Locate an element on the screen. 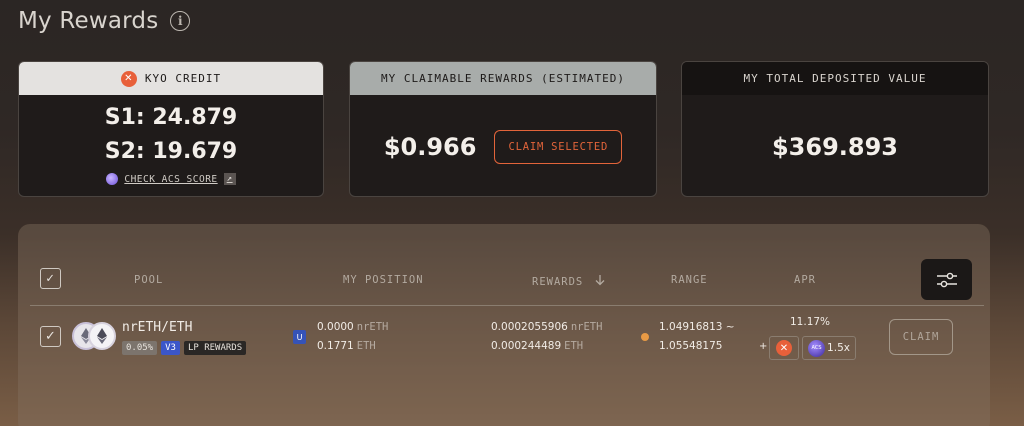 This screenshot has width=1024, height=426. total-deposited-header: MY TOTAL DEPOSITED VALUE is located at coordinates (835, 78).